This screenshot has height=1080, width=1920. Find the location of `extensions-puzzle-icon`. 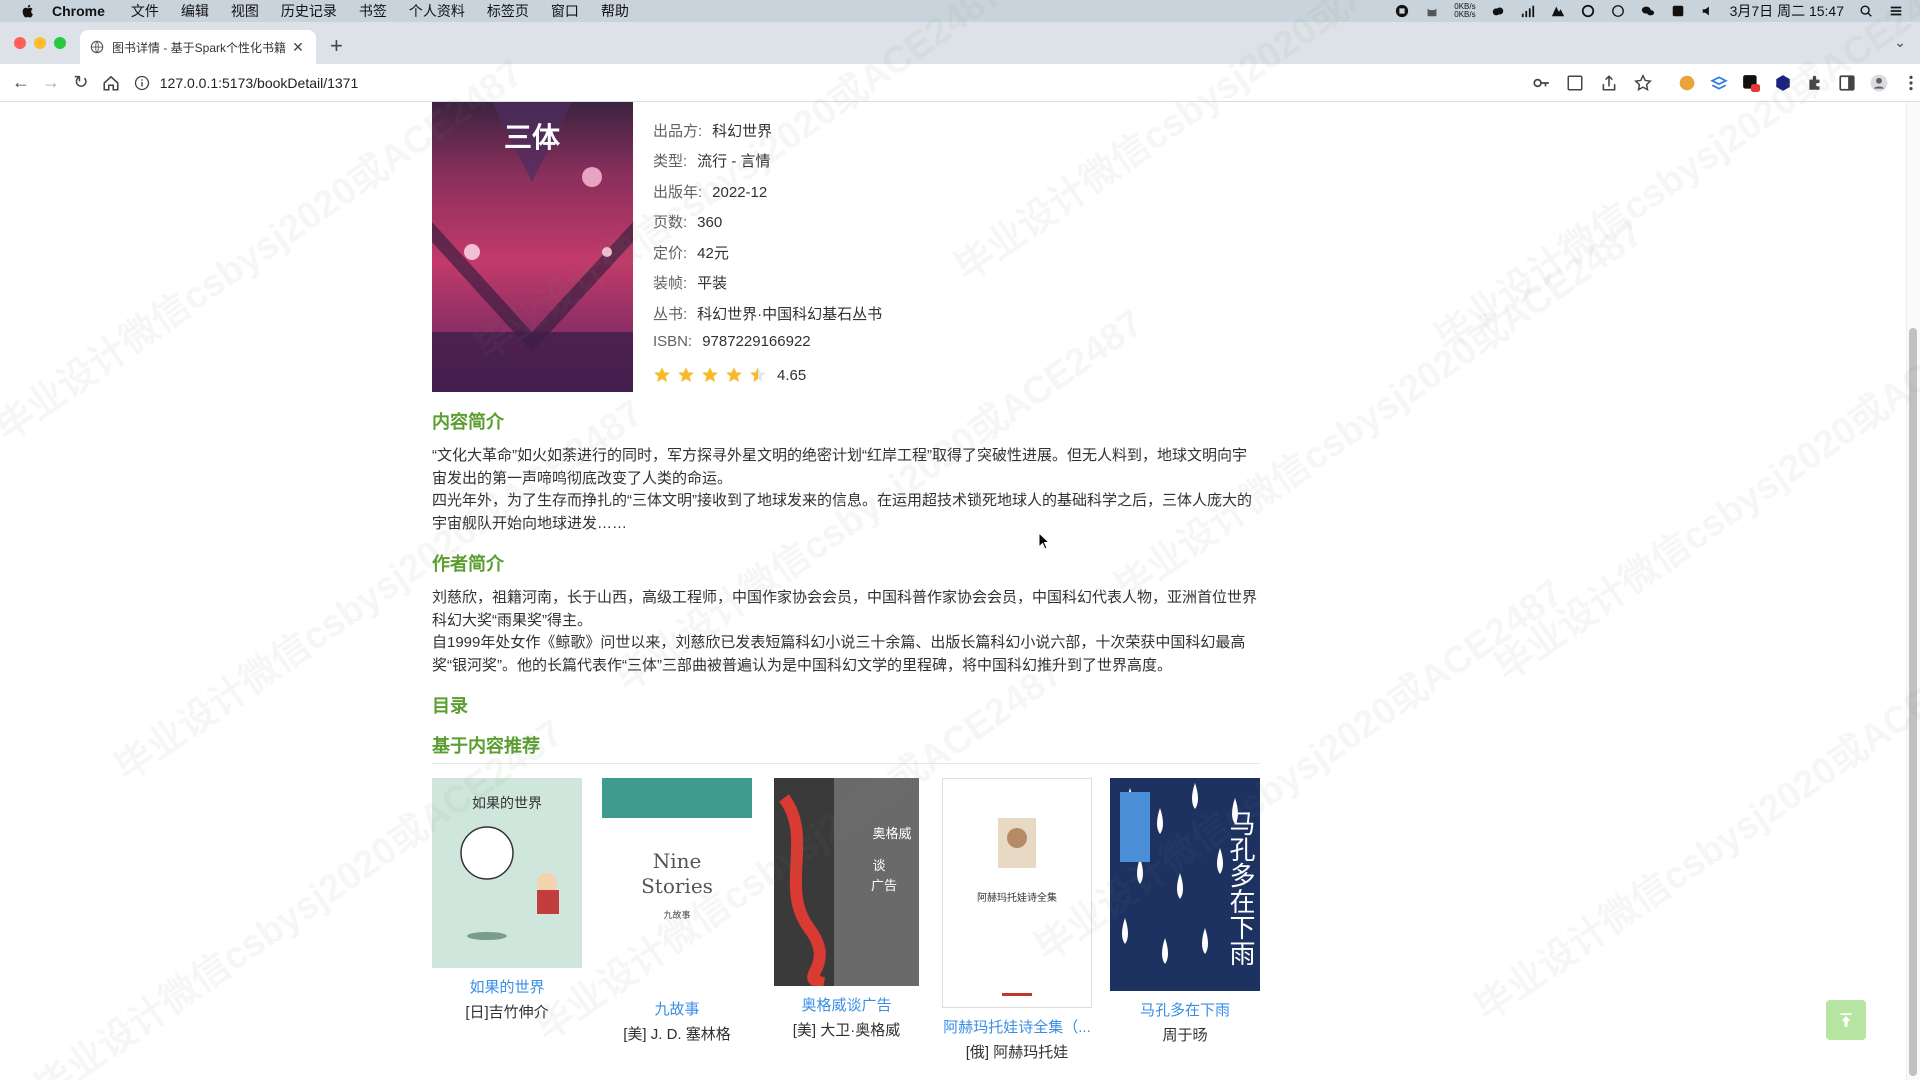

extensions-puzzle-icon is located at coordinates (1815, 83).